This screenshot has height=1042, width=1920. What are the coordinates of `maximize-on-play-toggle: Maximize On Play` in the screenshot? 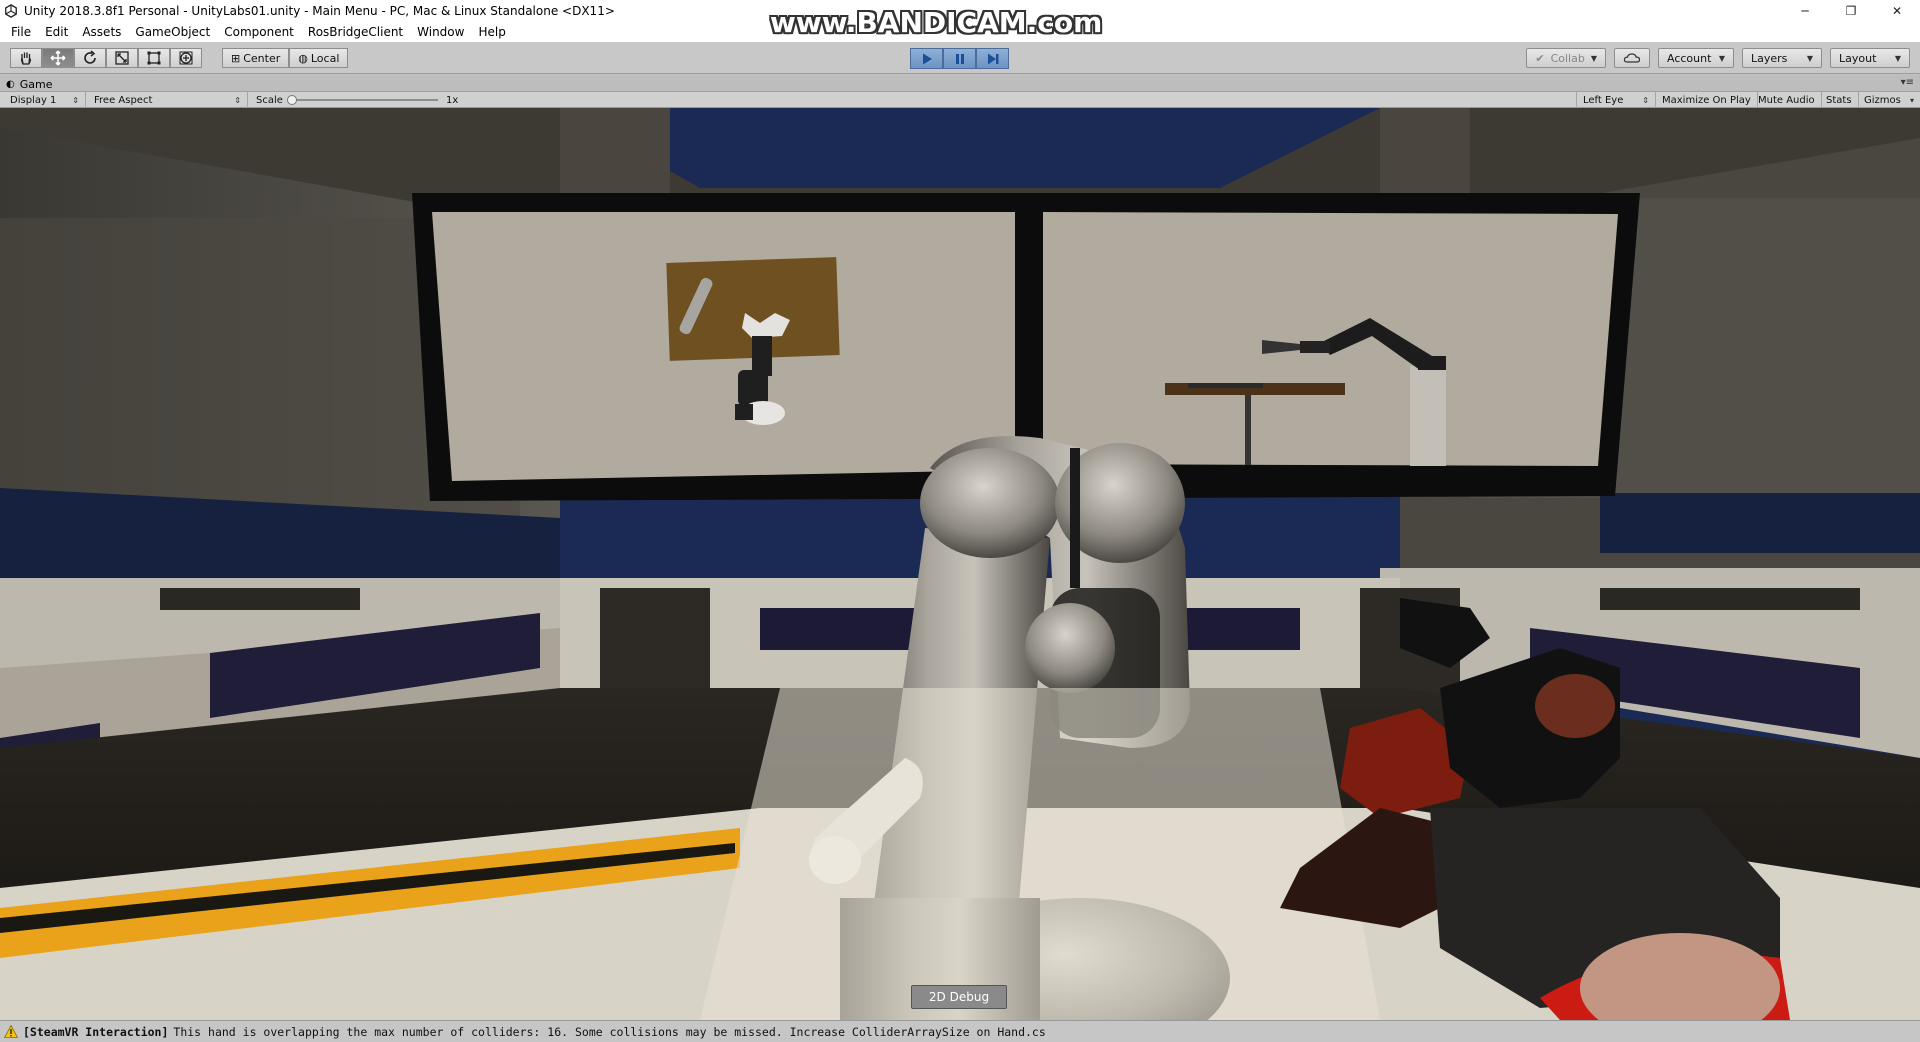 It's located at (1707, 100).